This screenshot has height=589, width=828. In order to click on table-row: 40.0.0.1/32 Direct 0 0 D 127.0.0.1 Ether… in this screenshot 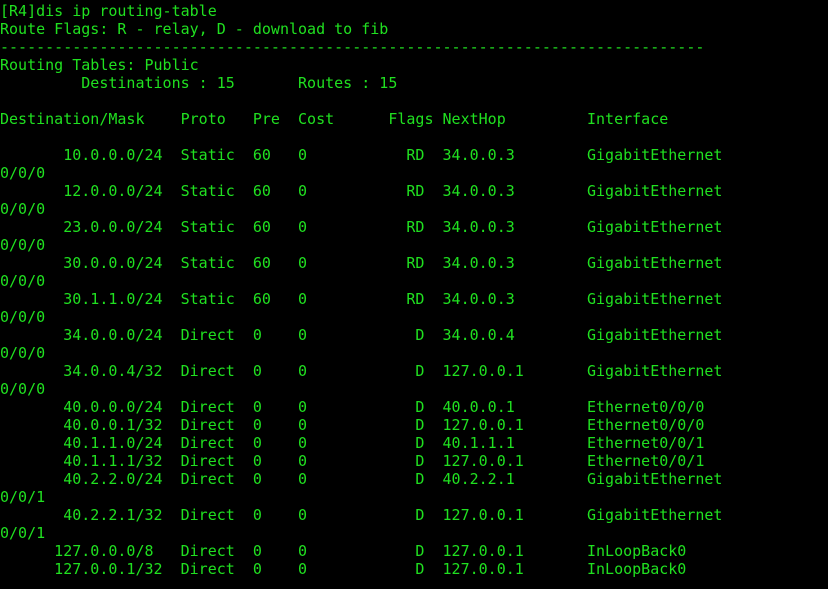, I will do `click(352, 425)`.